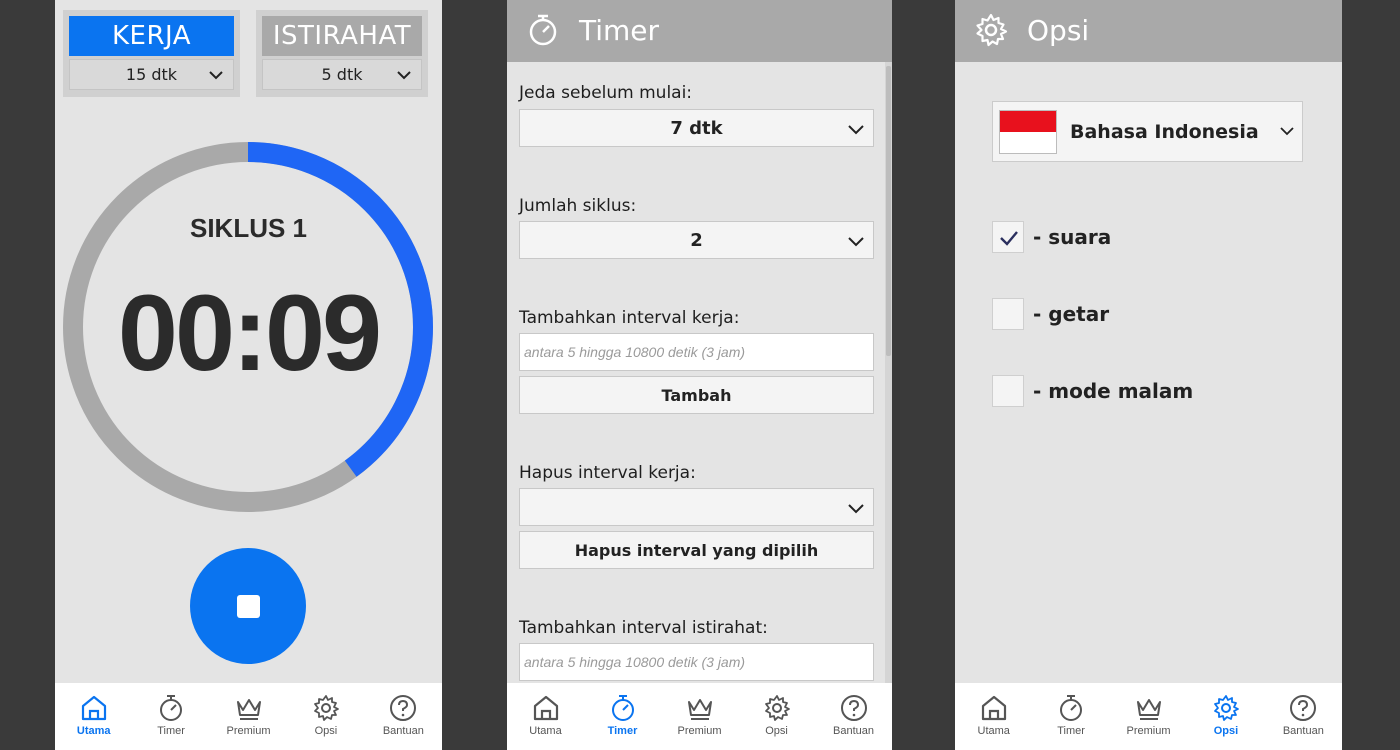  I want to click on work-duration-value: 15 dtk, so click(151, 74).